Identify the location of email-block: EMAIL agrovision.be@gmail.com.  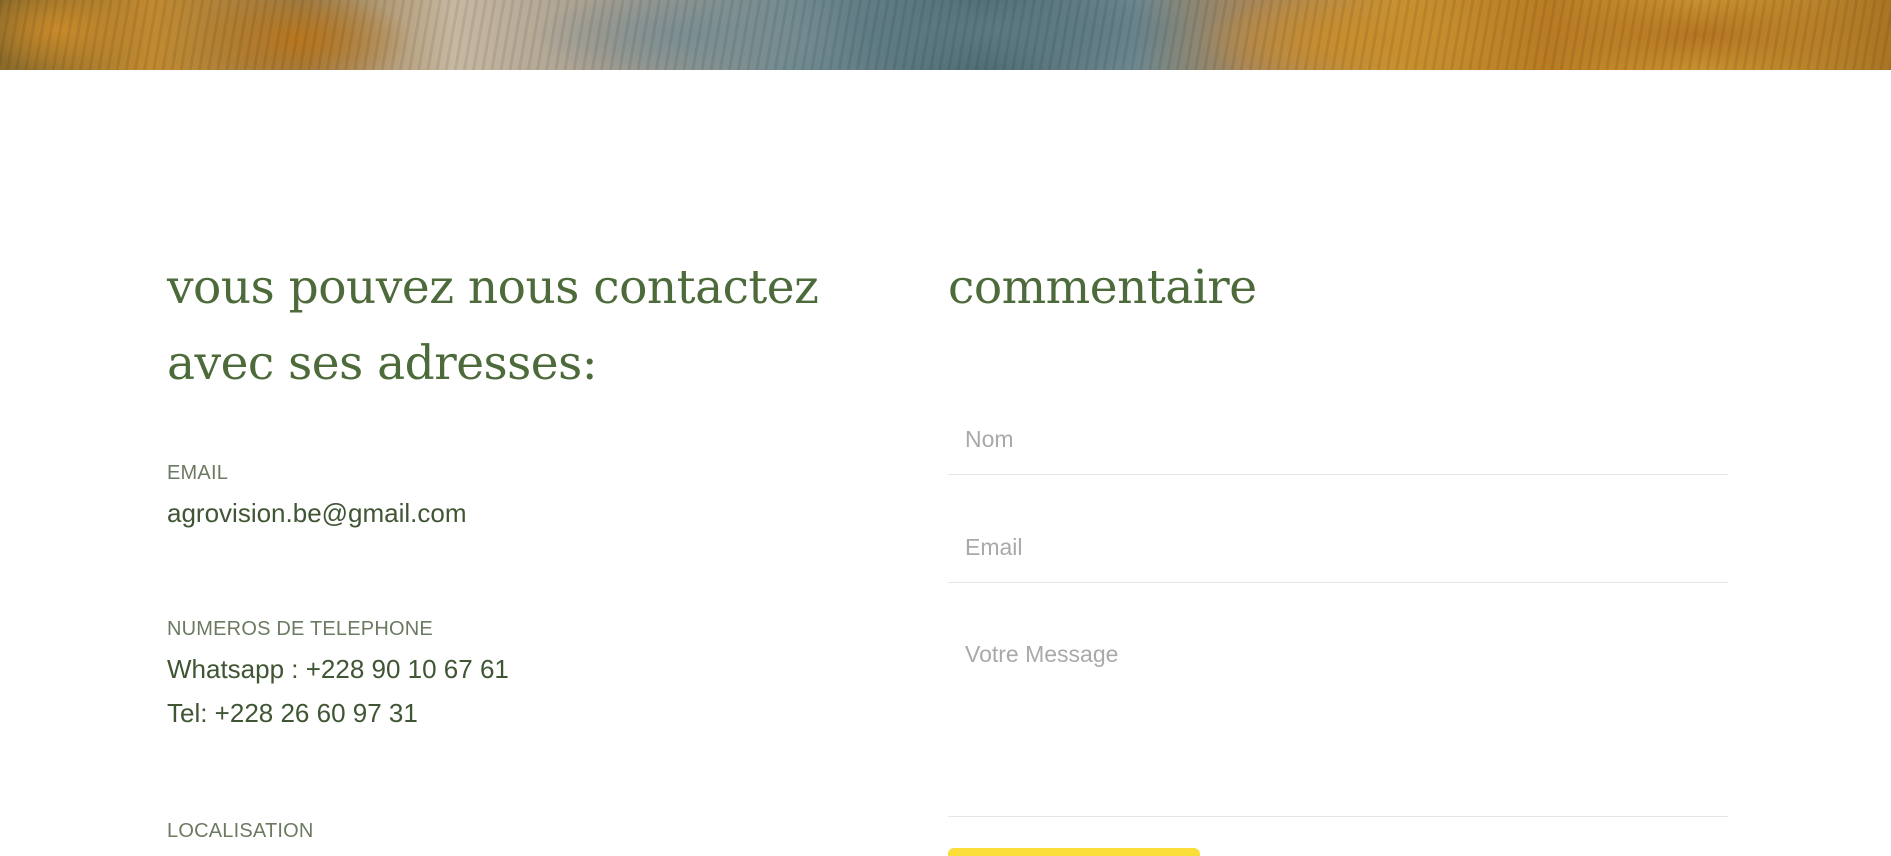
(317, 498).